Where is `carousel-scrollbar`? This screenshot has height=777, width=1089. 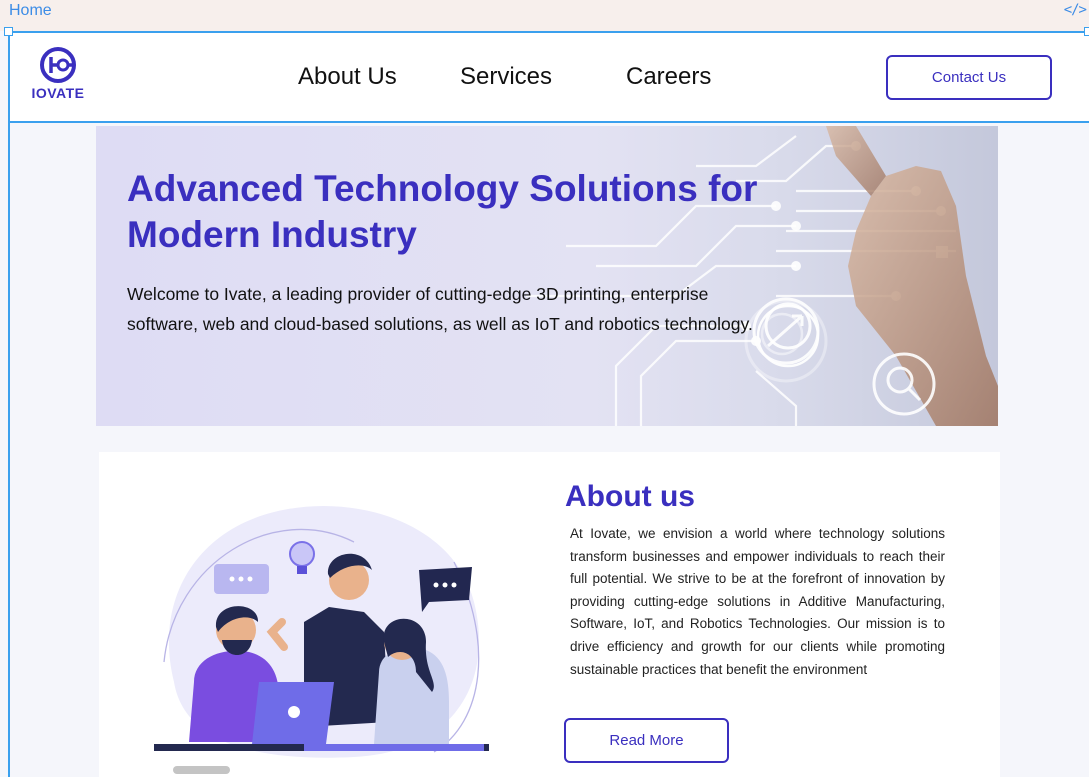 carousel-scrollbar is located at coordinates (201, 770).